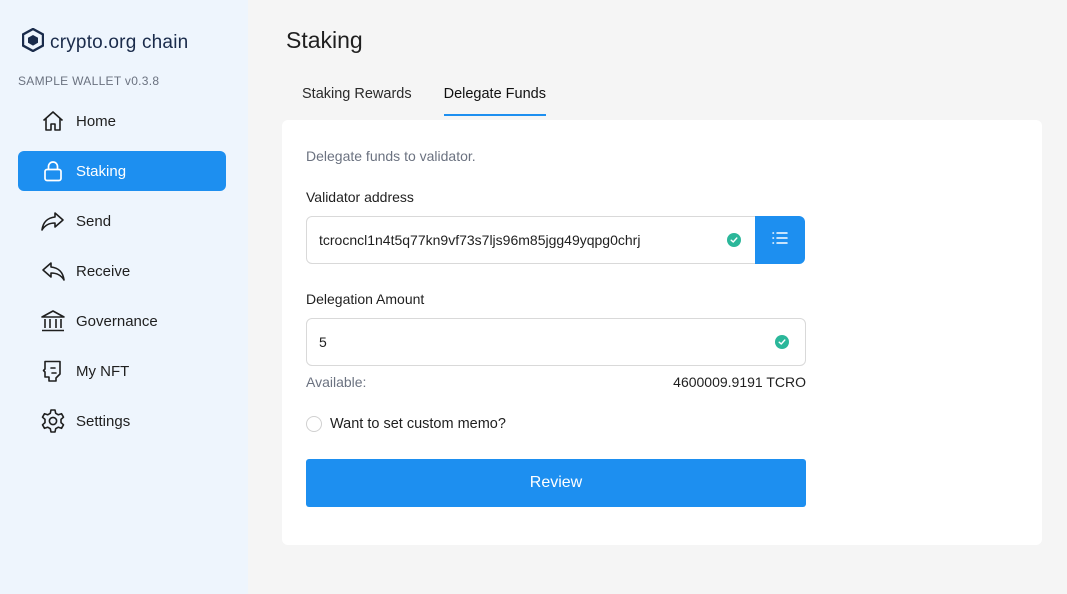 Image resolution: width=1067 pixels, height=594 pixels. I want to click on brand-logo: crypto.org chain, so click(105, 42).